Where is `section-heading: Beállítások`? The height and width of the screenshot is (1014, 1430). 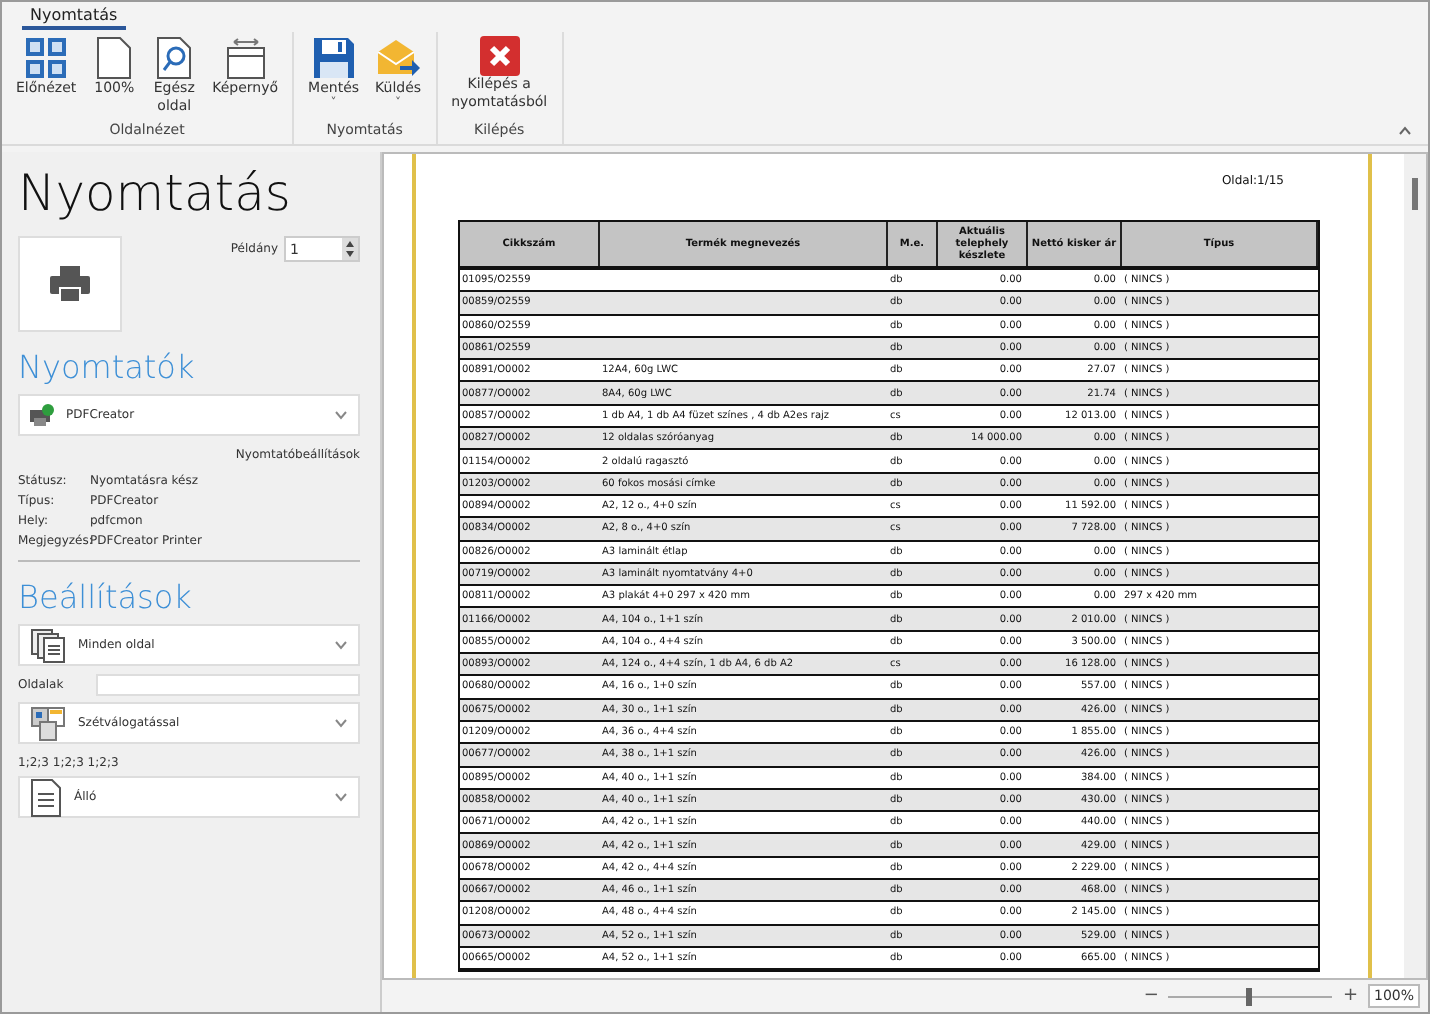 section-heading: Beállítások is located at coordinates (106, 598).